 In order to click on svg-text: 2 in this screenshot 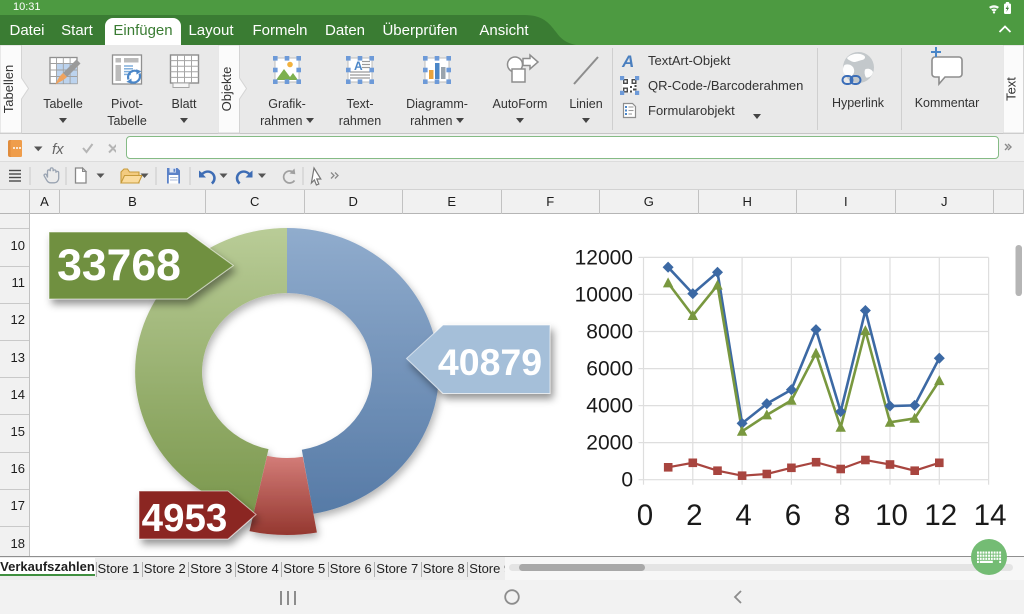, I will do `click(694, 515)`.